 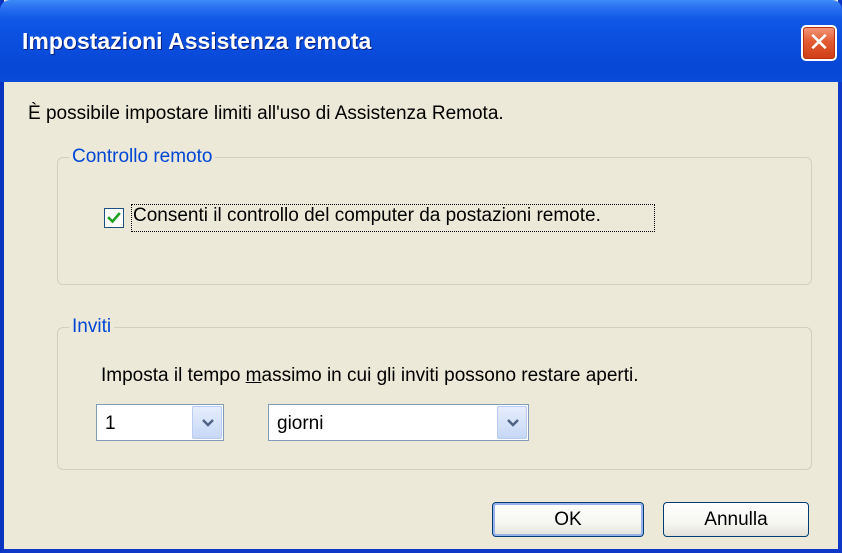 What do you see at coordinates (568, 519) in the screenshot?
I see `ok-button: OK` at bounding box center [568, 519].